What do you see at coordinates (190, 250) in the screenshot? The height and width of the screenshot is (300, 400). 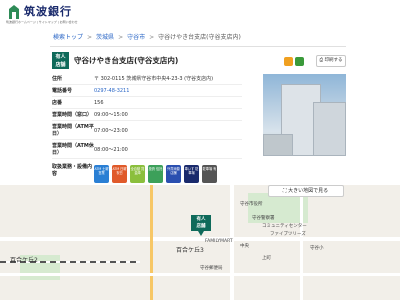 I see `map-label: 百合ケ丘3` at bounding box center [190, 250].